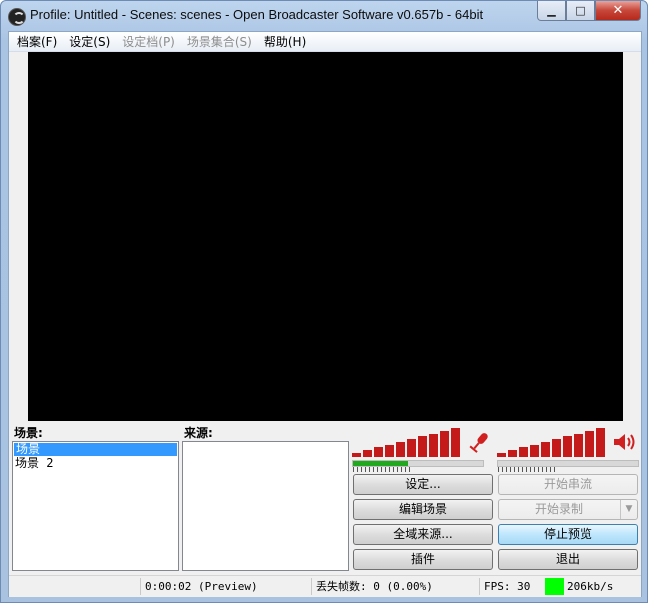 The image size is (648, 603). What do you see at coordinates (95, 463) in the screenshot?
I see `scene-item-2: 场景 2` at bounding box center [95, 463].